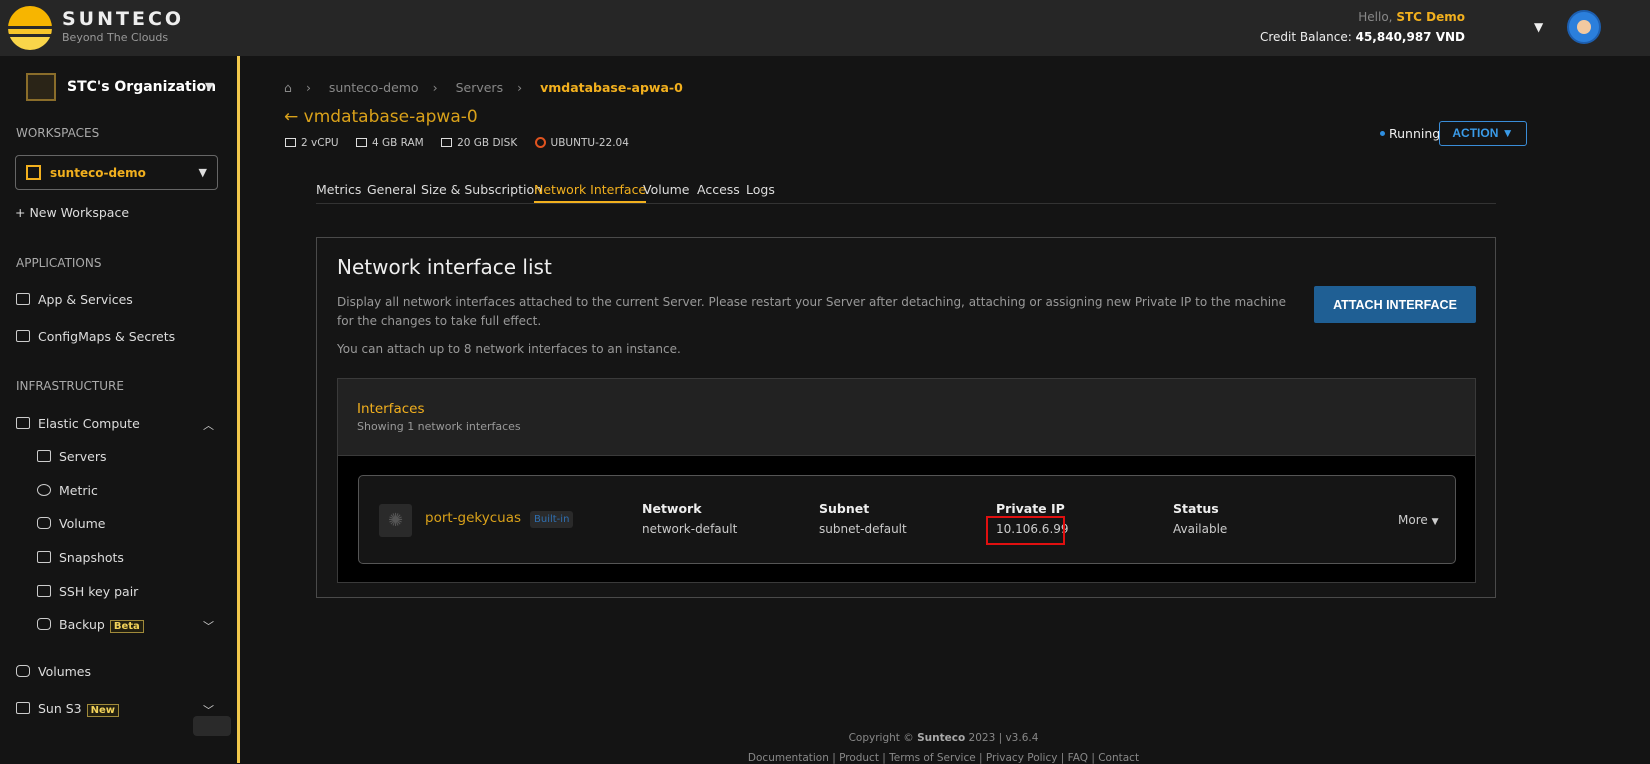 This screenshot has width=1650, height=764. I want to click on subnet-value: subnet-default, so click(863, 529).